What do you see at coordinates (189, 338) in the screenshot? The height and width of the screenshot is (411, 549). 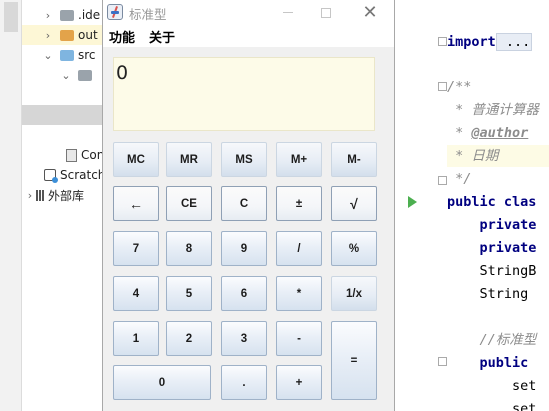 I see `digit-2-button: 2` at bounding box center [189, 338].